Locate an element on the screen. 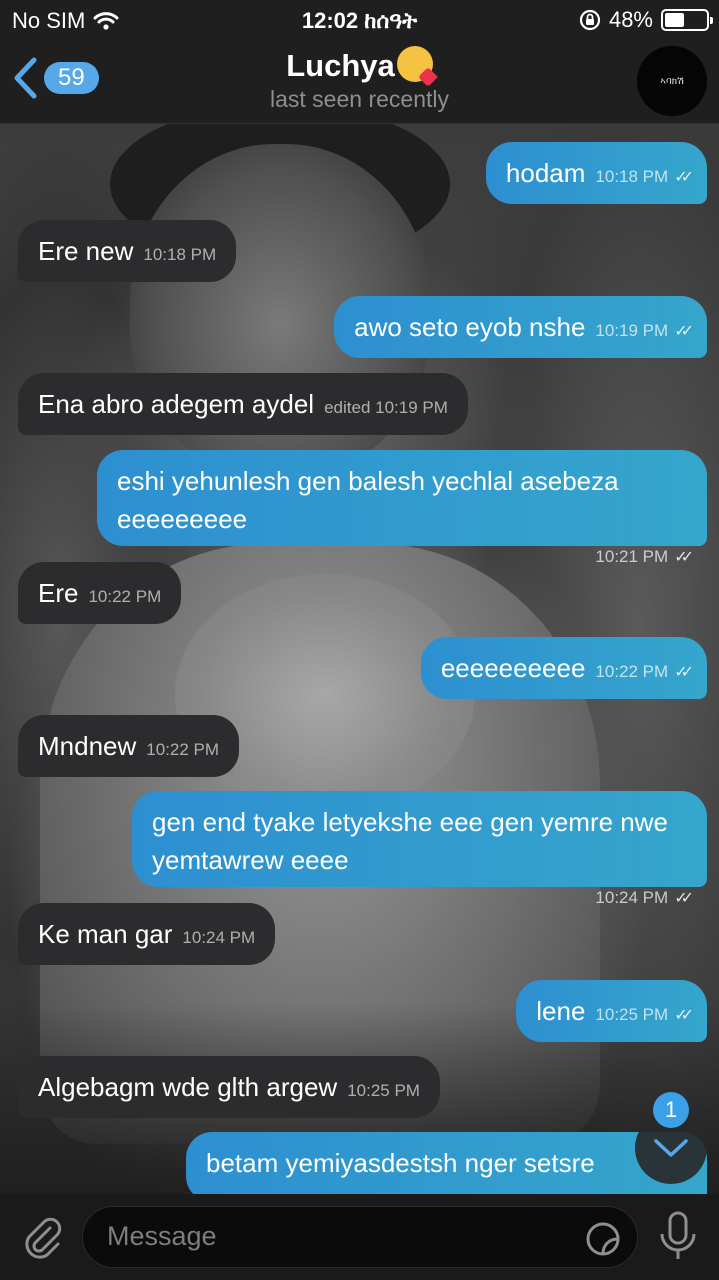 The image size is (719, 1280). new-message-badge: 1 is located at coordinates (671, 1110).